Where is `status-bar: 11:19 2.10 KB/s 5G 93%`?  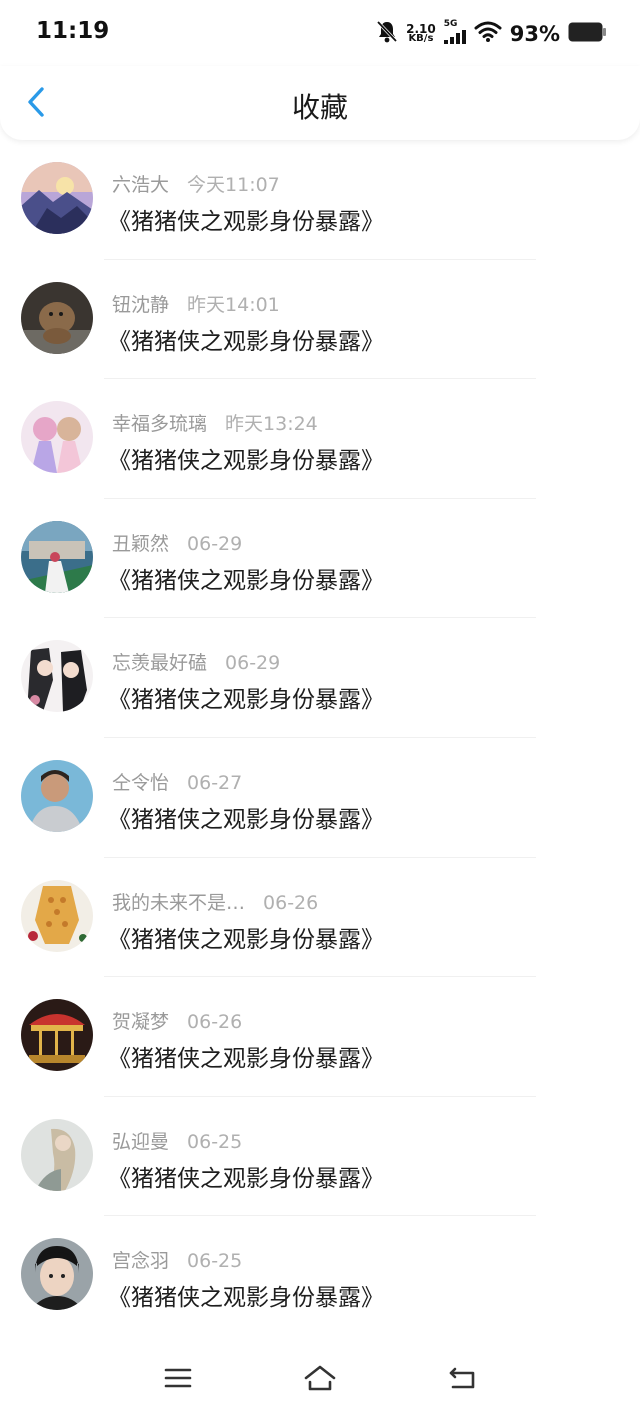
status-bar: 11:19 2.10 KB/s 5G 93% is located at coordinates (320, 33).